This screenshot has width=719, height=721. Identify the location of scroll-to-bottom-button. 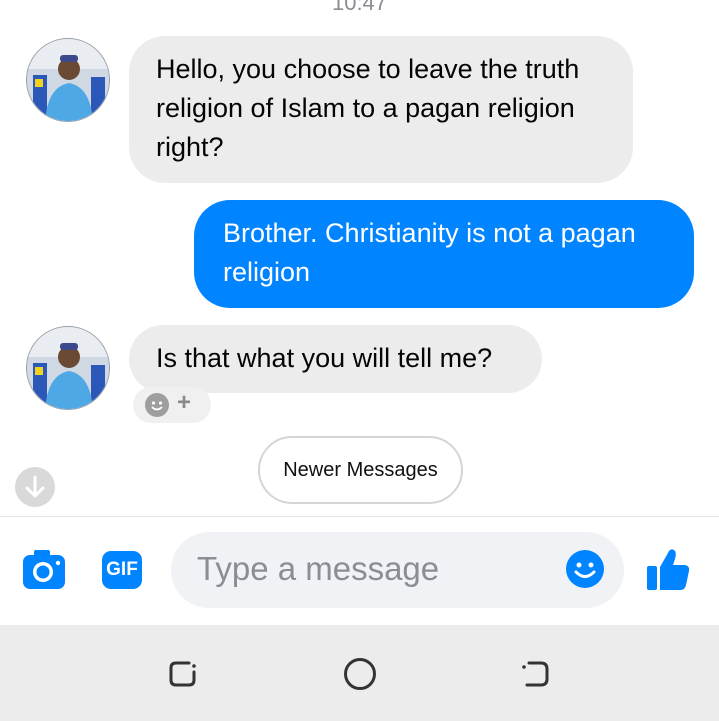
(35, 487).